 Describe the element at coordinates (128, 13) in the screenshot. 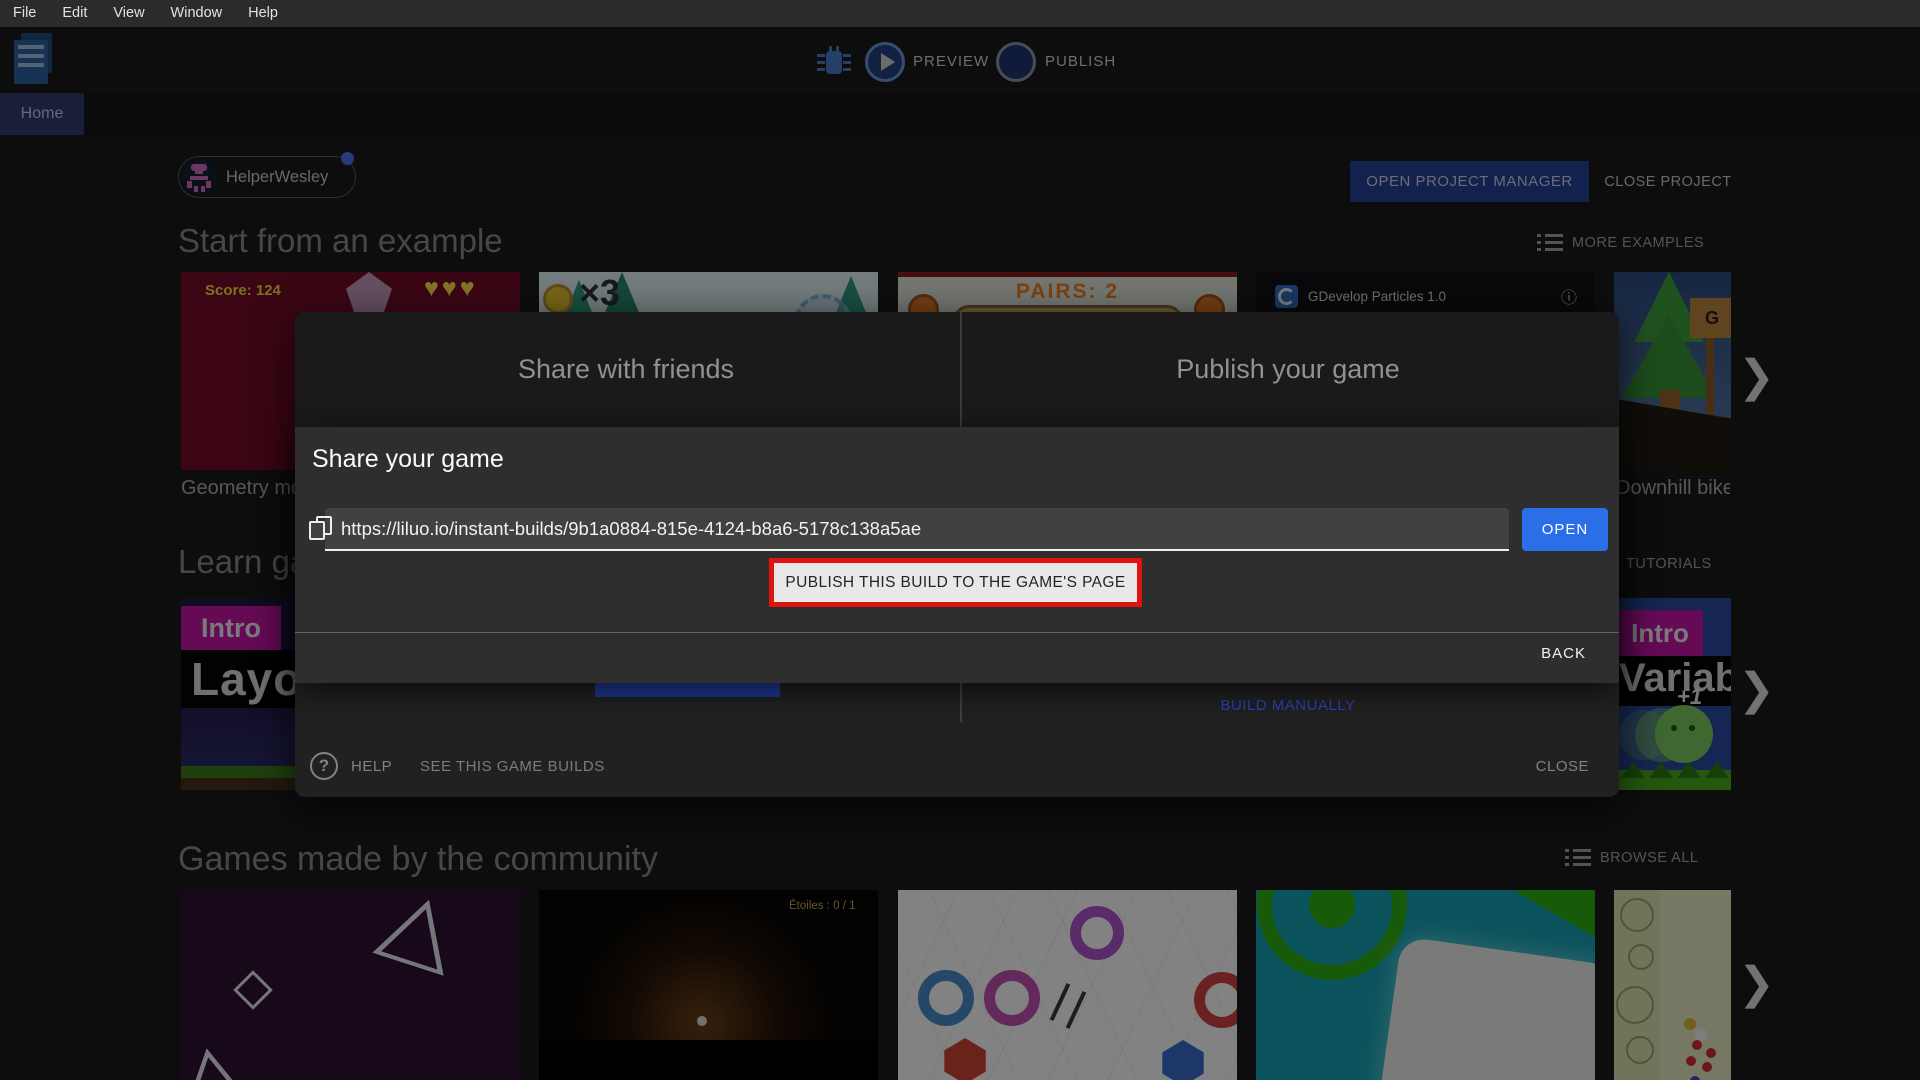

I see `menu-item-view: View` at that location.